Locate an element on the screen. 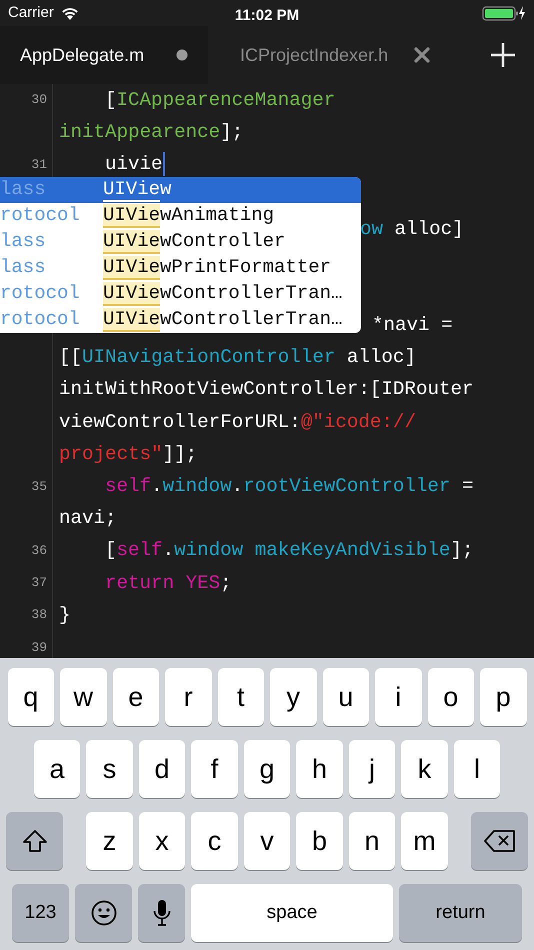 Image resolution: width=534 pixels, height=950 pixels. suggestion-item: lass UIViewPrintFormatter is located at coordinates (180, 267).